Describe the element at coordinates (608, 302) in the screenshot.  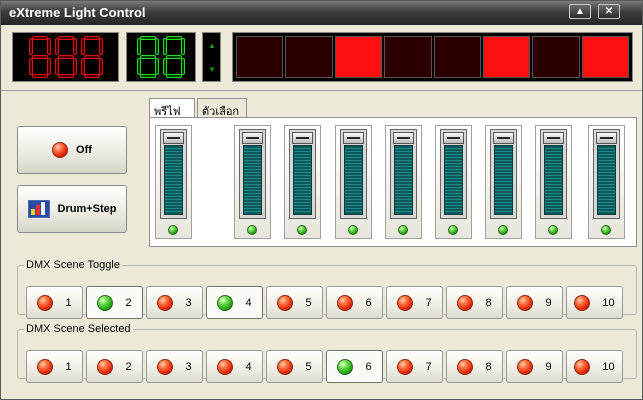
I see `scene-toggle-label: 10` at that location.